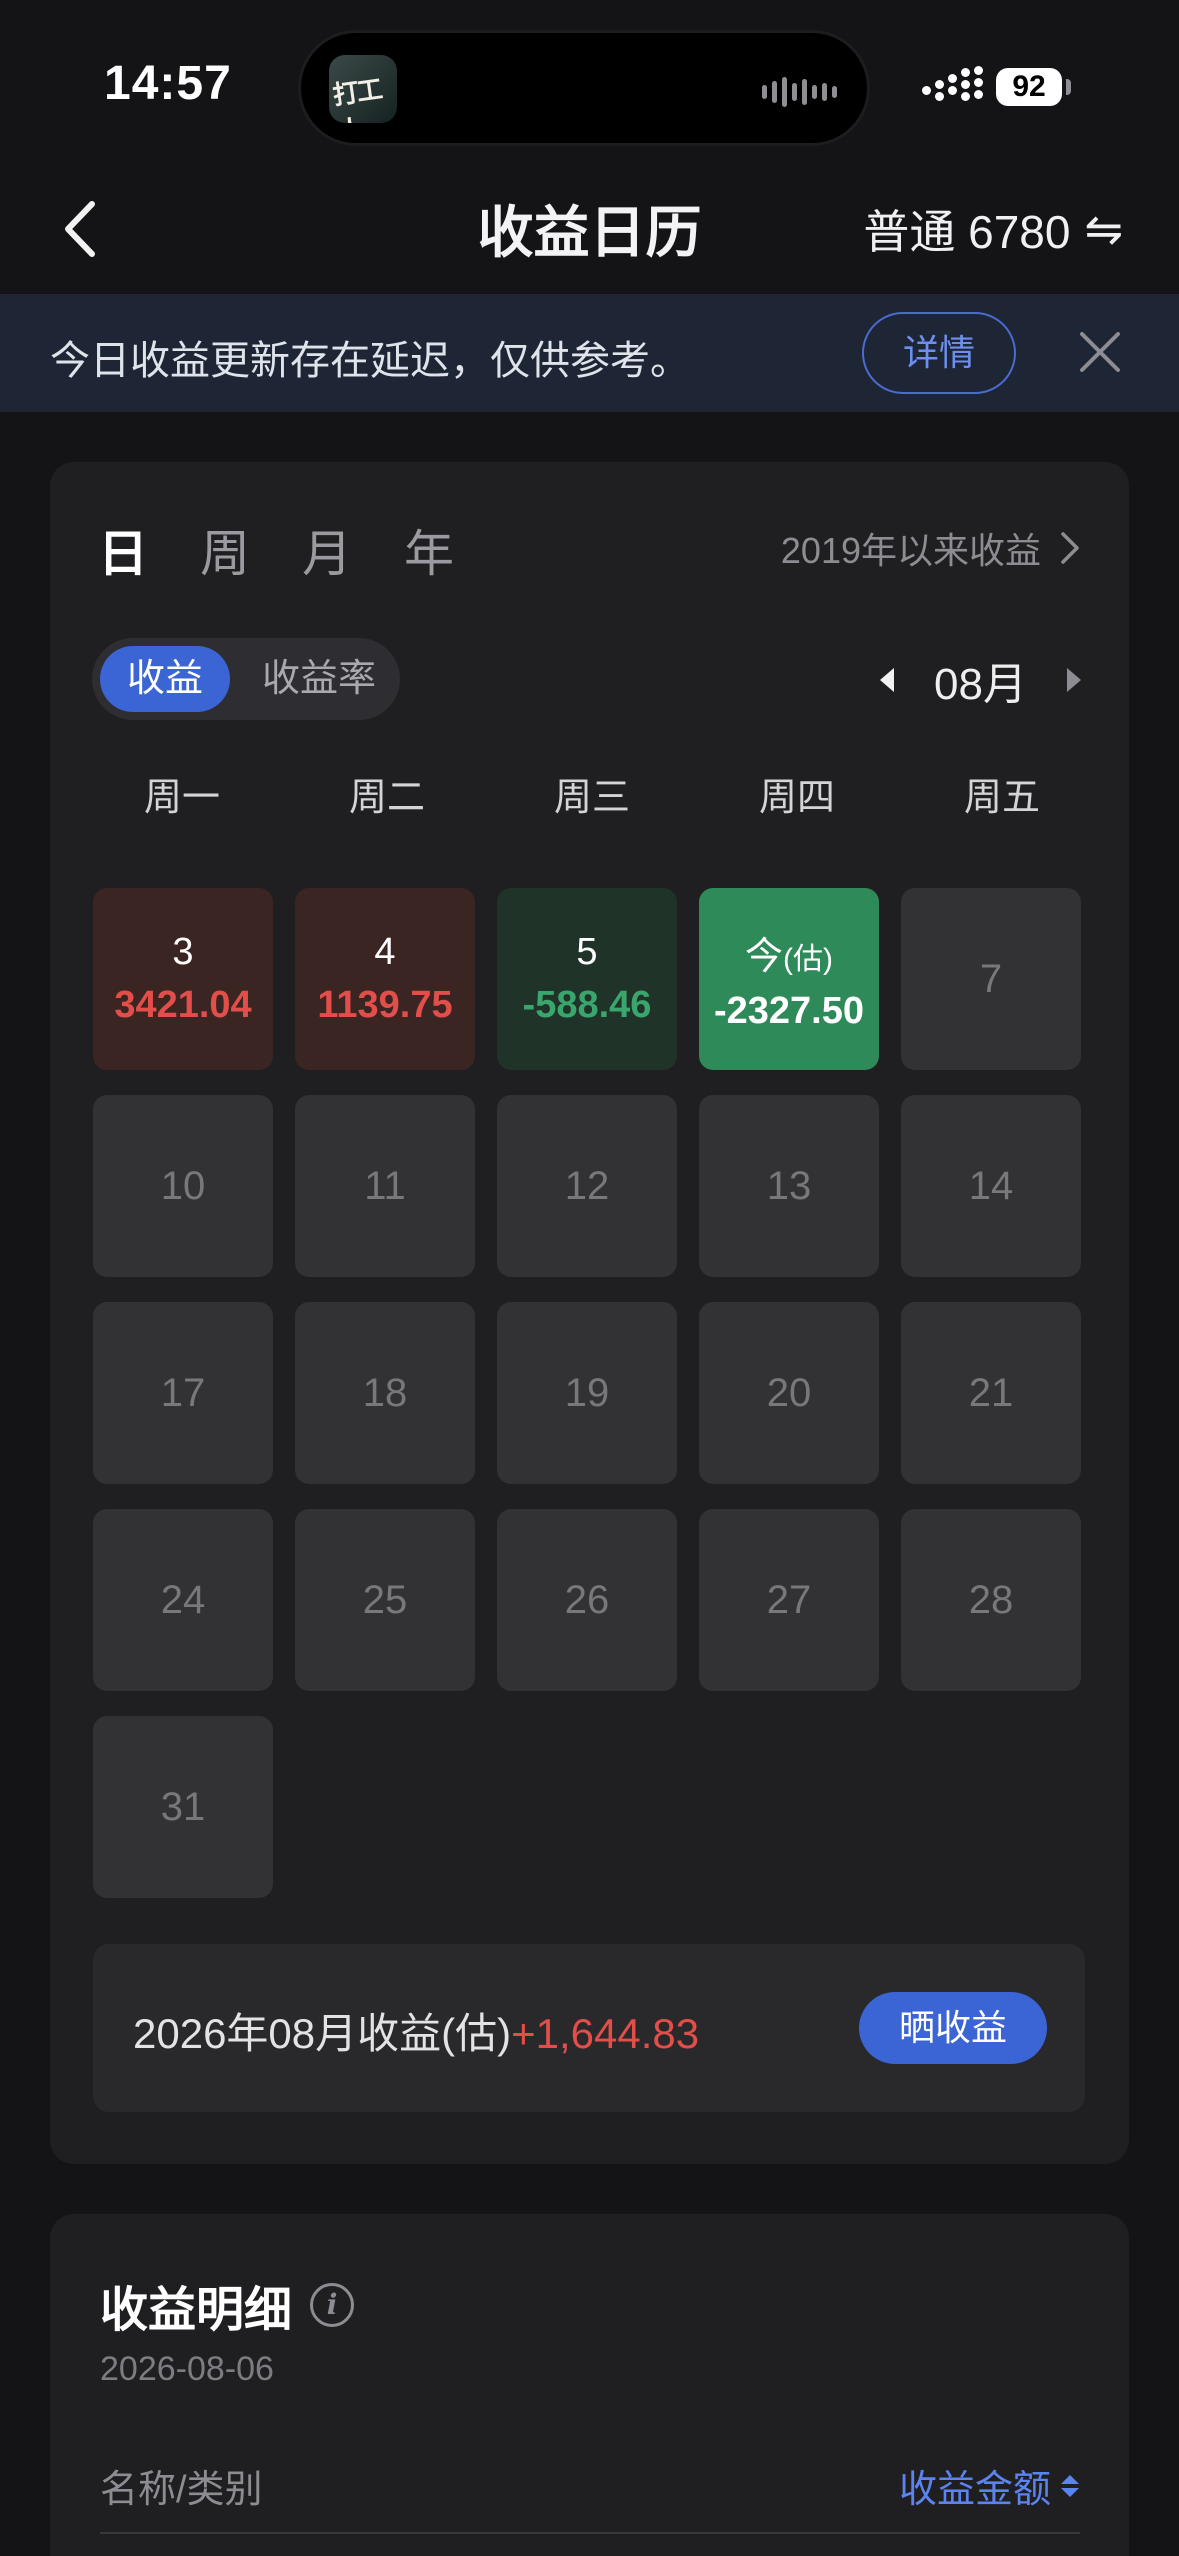 The width and height of the screenshot is (1179, 2556). What do you see at coordinates (796, 798) in the screenshot?
I see `weekday-thu: 周四` at bounding box center [796, 798].